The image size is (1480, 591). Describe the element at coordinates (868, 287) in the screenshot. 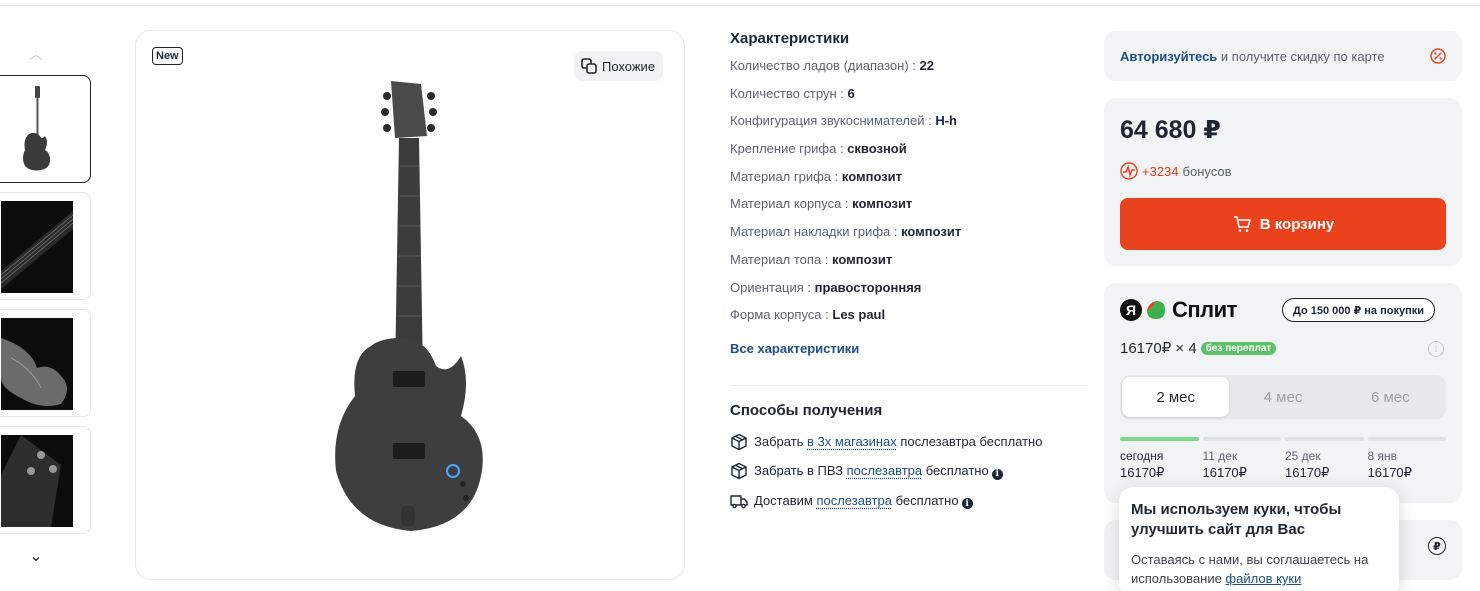

I see `spec-value: правосторонняя` at that location.